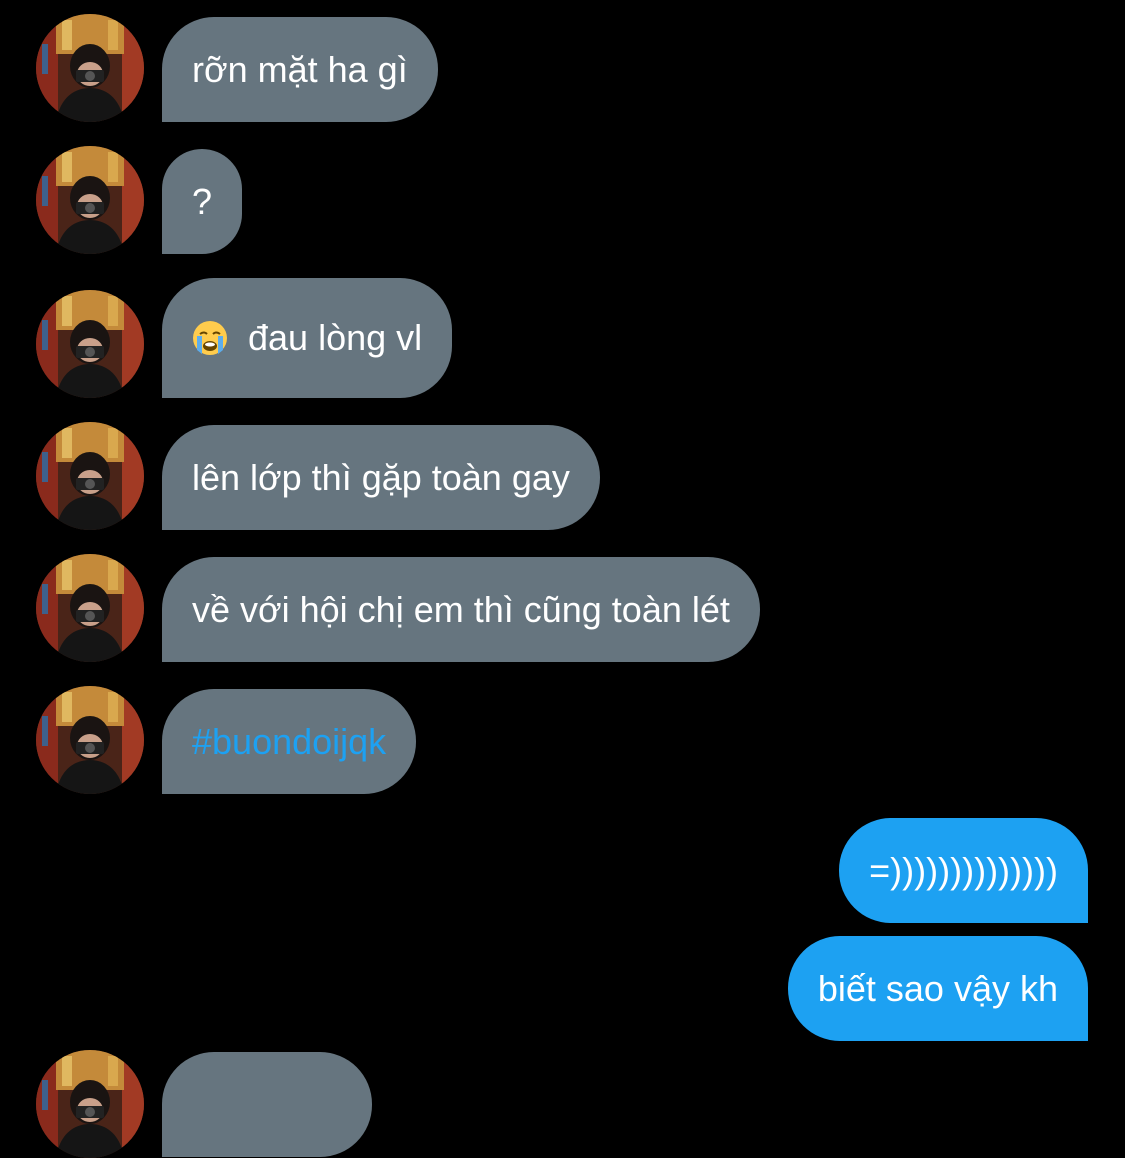 This screenshot has width=1125, height=1158. I want to click on message-text: lên lớp thì gặp toàn gay, so click(381, 477).